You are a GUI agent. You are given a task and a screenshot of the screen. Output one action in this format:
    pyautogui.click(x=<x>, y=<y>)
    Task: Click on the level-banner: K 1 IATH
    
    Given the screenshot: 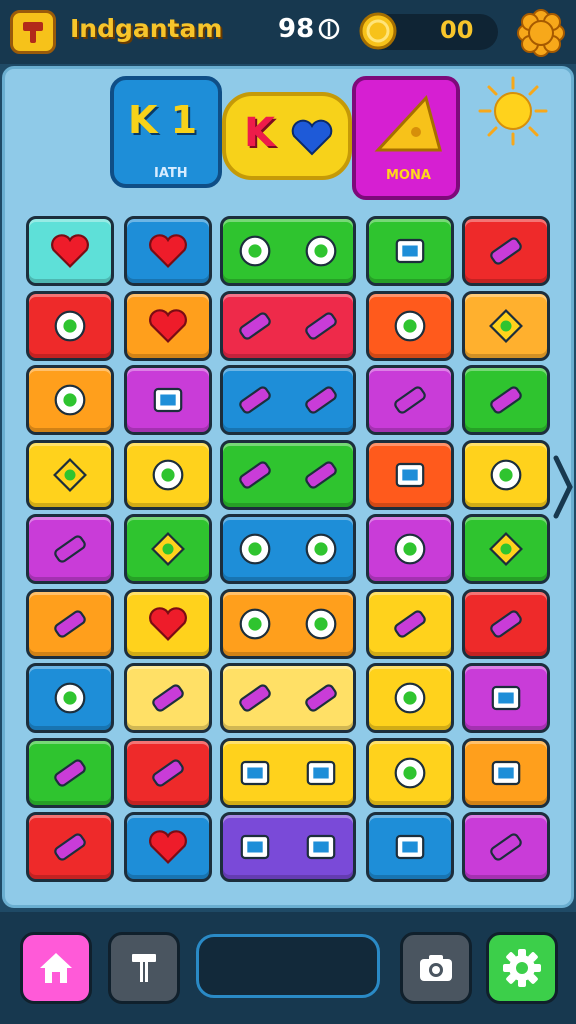 What is the action you would take?
    pyautogui.click(x=166, y=132)
    